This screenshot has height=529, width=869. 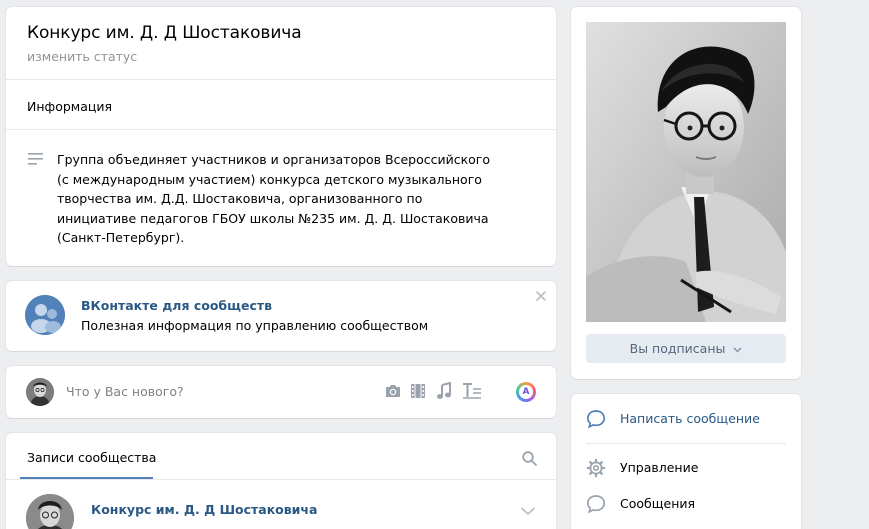 What do you see at coordinates (659, 467) in the screenshot?
I see `manage-label: Управление` at bounding box center [659, 467].